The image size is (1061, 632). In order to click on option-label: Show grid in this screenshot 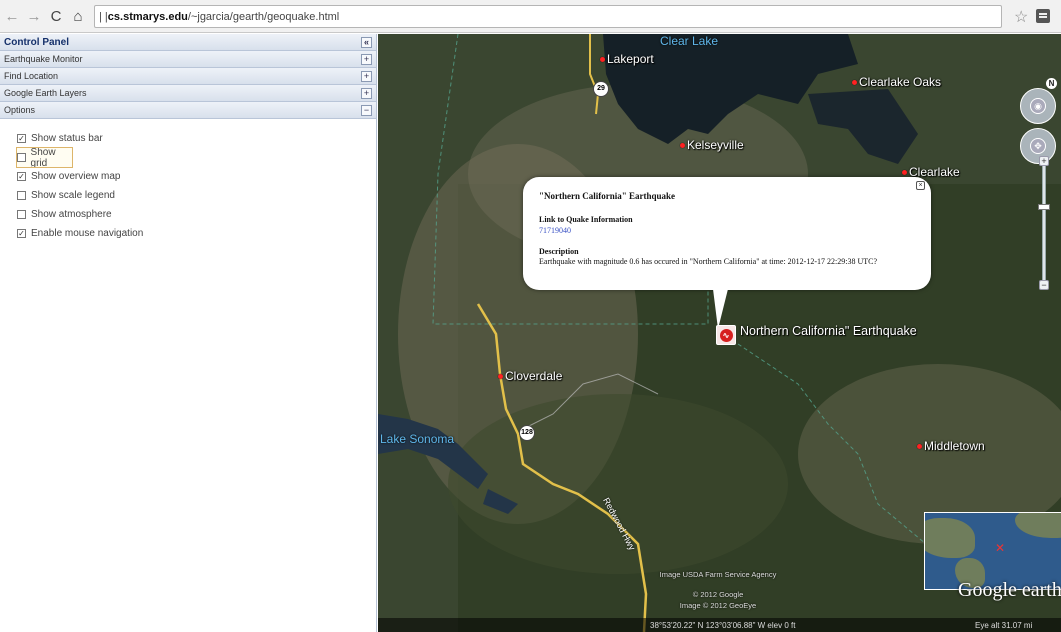, I will do `click(43, 157)`.